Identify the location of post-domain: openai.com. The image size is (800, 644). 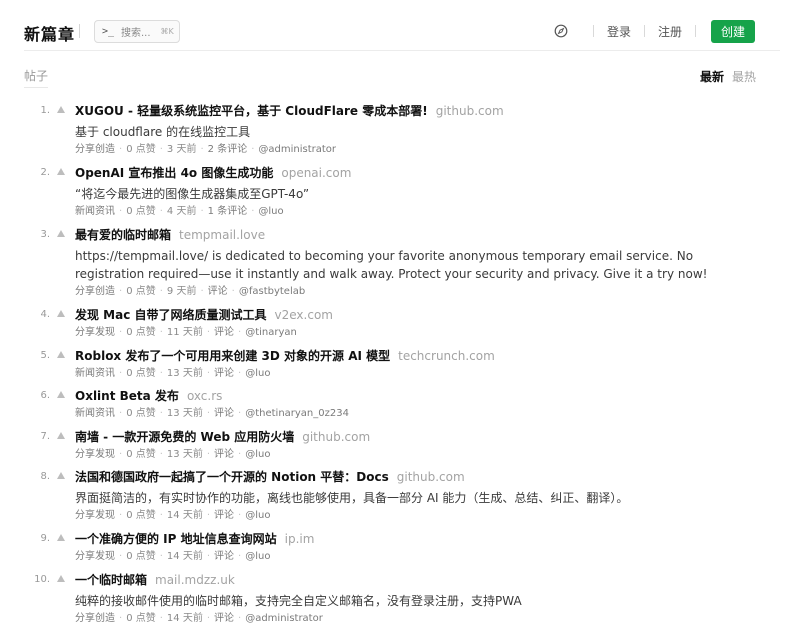
(316, 173).